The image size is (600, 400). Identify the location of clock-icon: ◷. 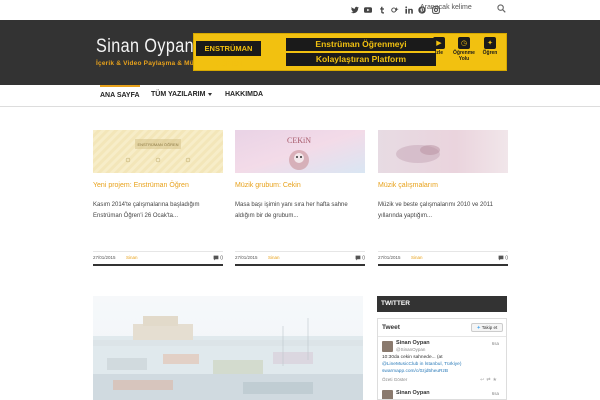
(464, 43).